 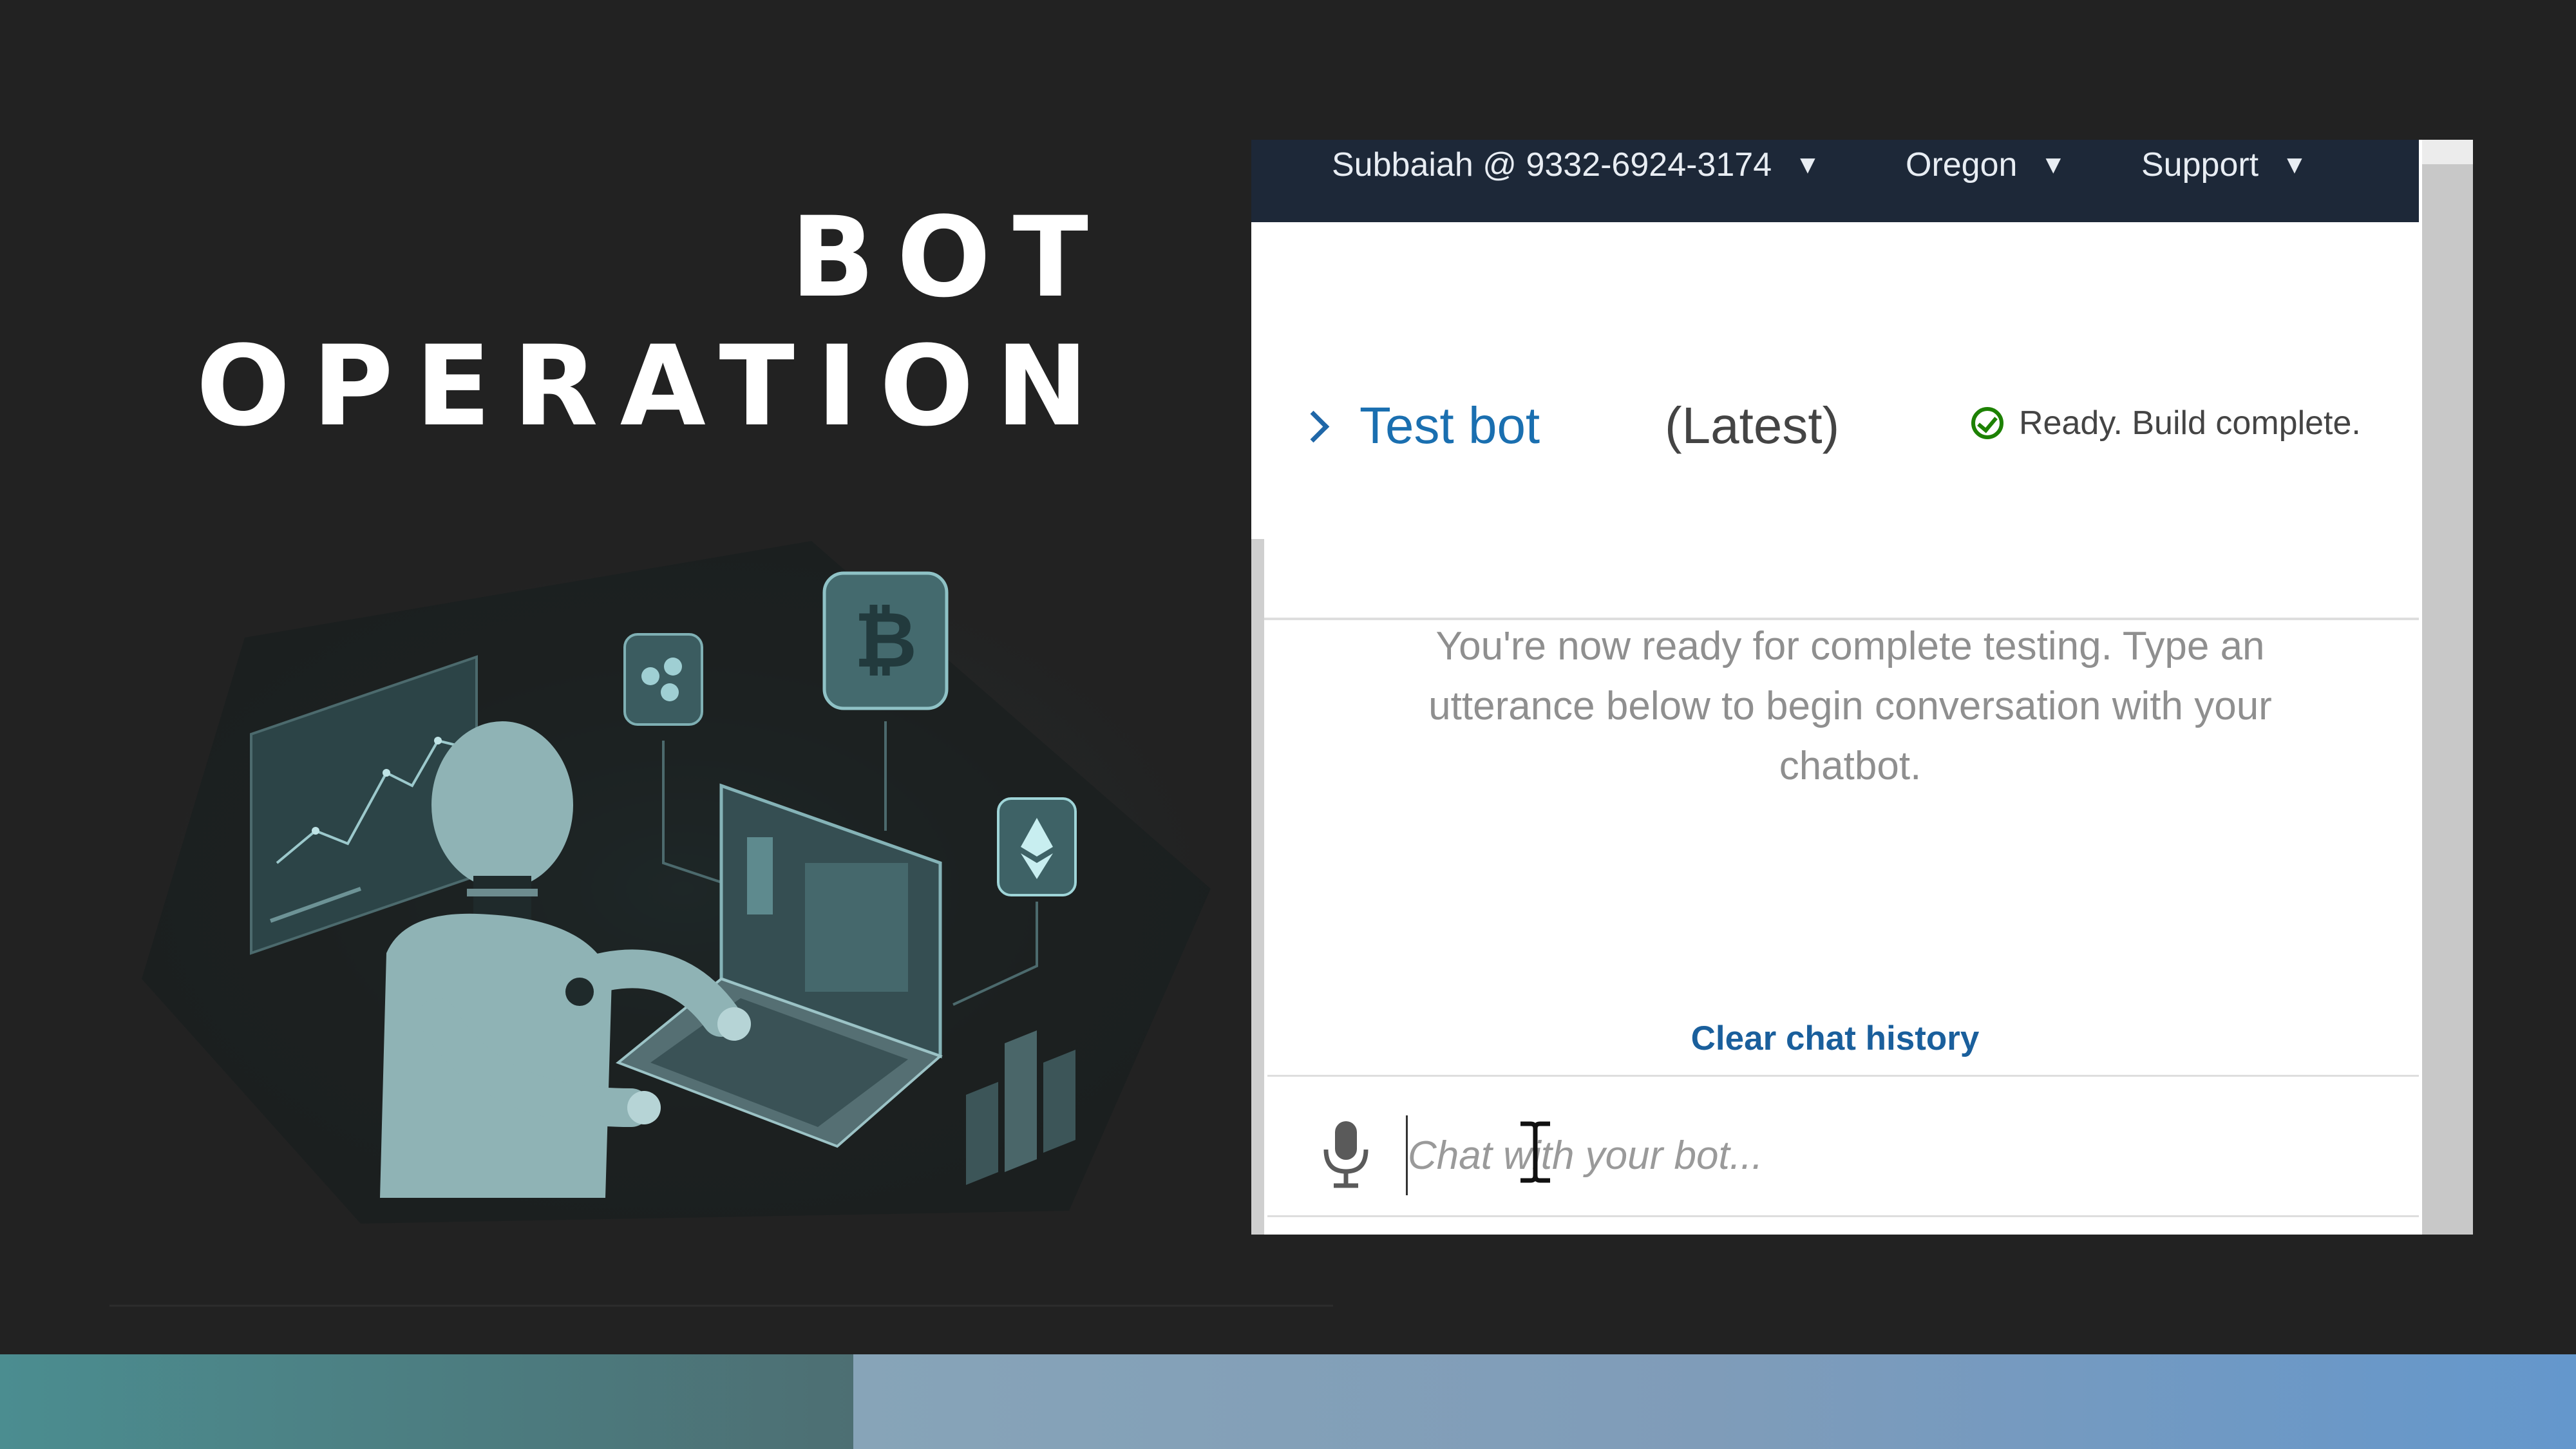 What do you see at coordinates (1037, 846) in the screenshot?
I see `ethereum-coin-icon` at bounding box center [1037, 846].